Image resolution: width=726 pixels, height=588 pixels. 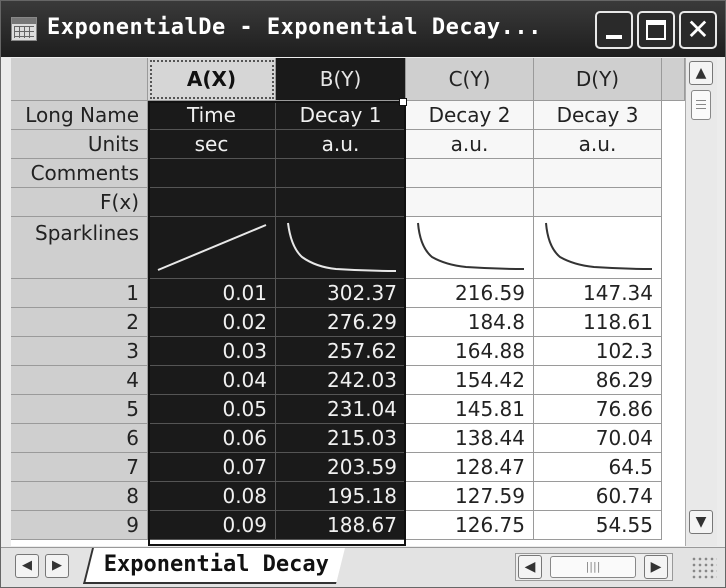 What do you see at coordinates (470, 115) in the screenshot?
I see `long-name-cell-c: Decay 2` at bounding box center [470, 115].